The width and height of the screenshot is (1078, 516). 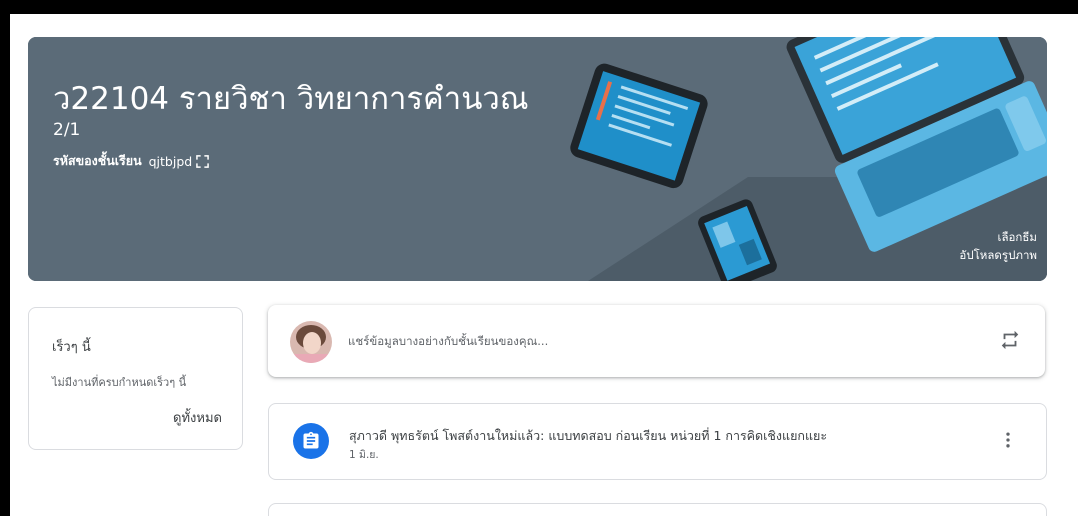 I want to click on repost-icon, so click(x=1010, y=342).